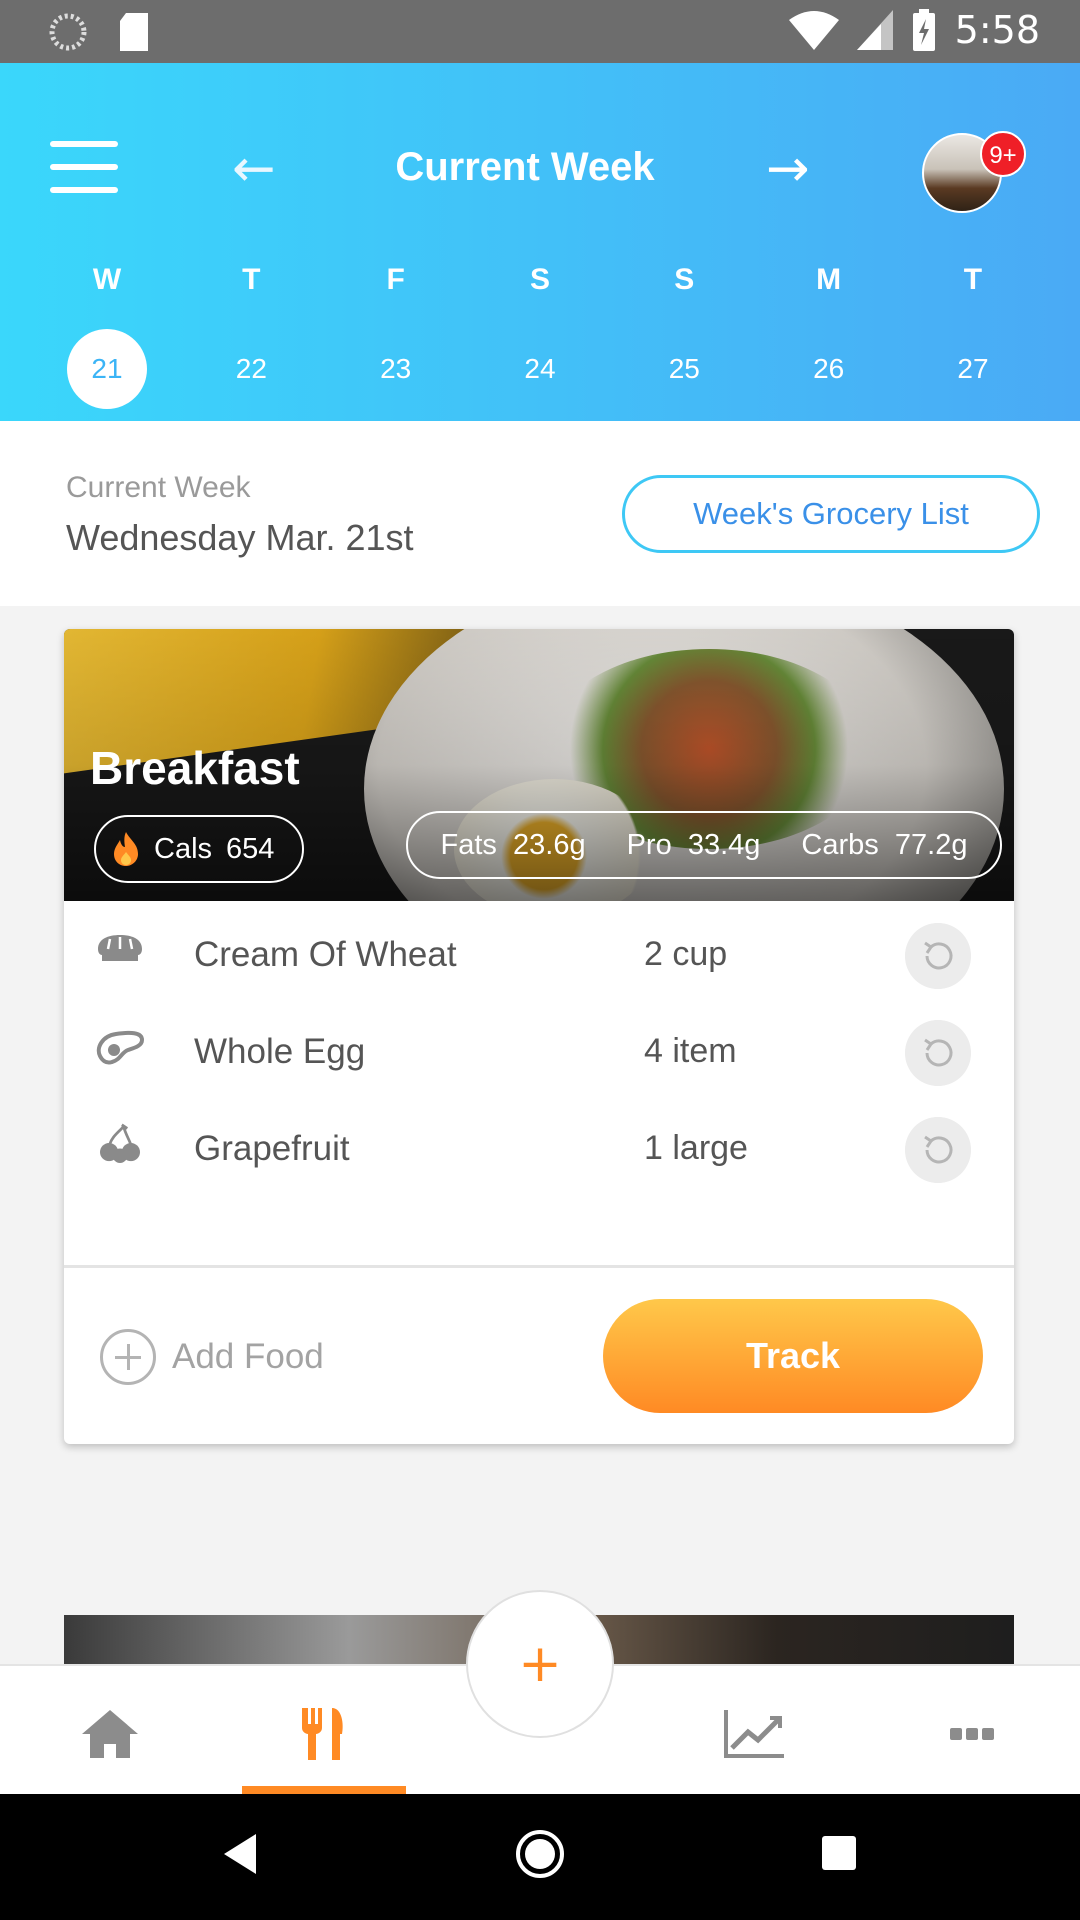  What do you see at coordinates (126, 849) in the screenshot?
I see `flame-icon` at bounding box center [126, 849].